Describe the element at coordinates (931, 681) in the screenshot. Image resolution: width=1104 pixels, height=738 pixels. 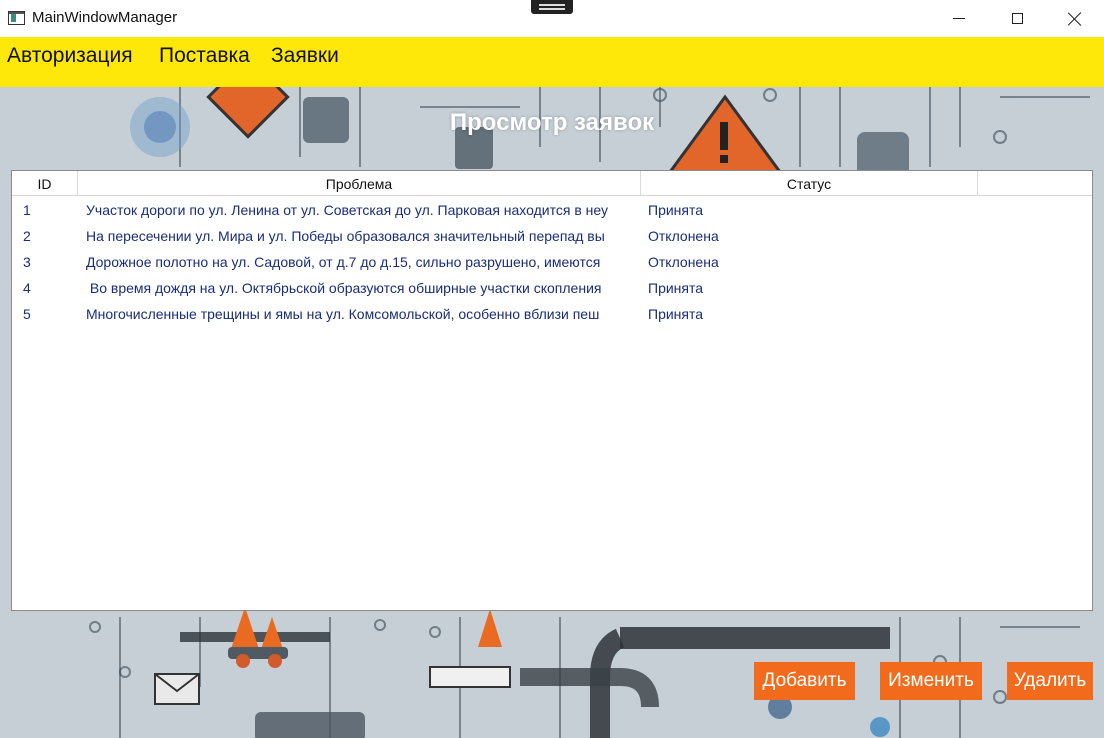
I see `edit-button: Изменить` at that location.